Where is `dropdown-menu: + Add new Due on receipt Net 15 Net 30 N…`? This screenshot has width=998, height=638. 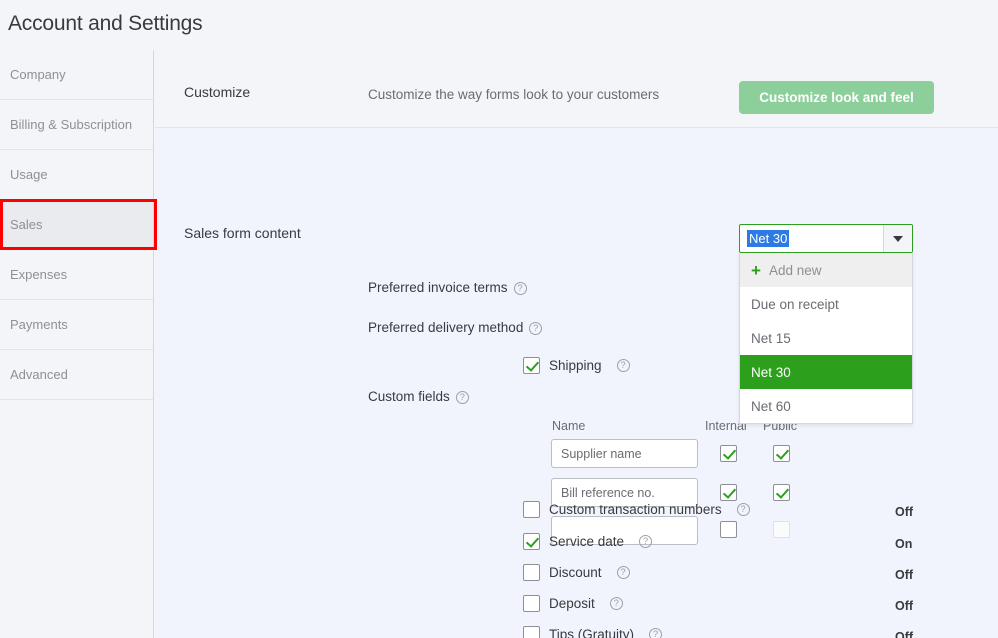 dropdown-menu: + Add new Due on receipt Net 15 Net 30 N… is located at coordinates (826, 338).